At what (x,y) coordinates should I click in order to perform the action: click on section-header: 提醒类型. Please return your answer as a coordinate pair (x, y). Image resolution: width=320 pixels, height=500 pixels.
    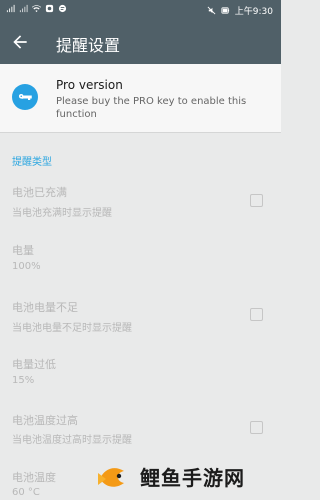
    Looking at the image, I should click on (32, 162).